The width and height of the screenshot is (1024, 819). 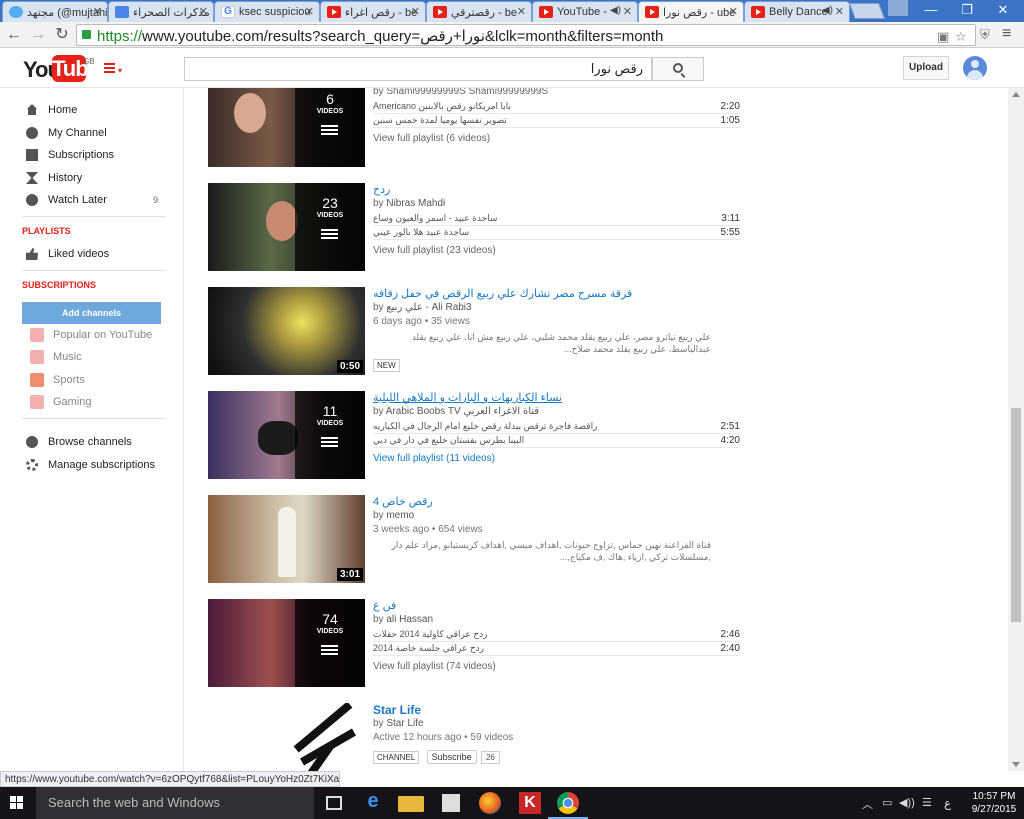 I want to click on search-input: رقص نورا, so click(x=418, y=69).